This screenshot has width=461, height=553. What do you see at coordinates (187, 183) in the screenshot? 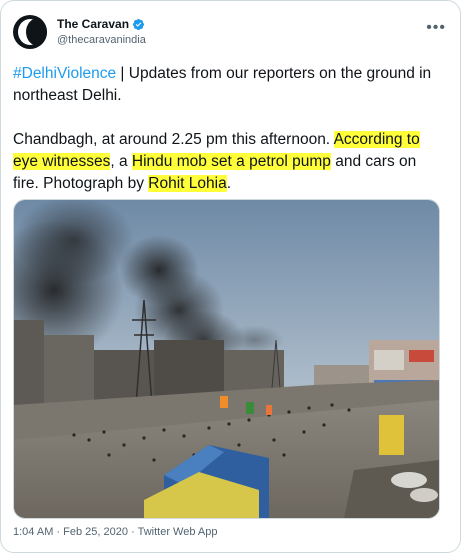
I see `highlighted-text: Rohit Lohia` at bounding box center [187, 183].